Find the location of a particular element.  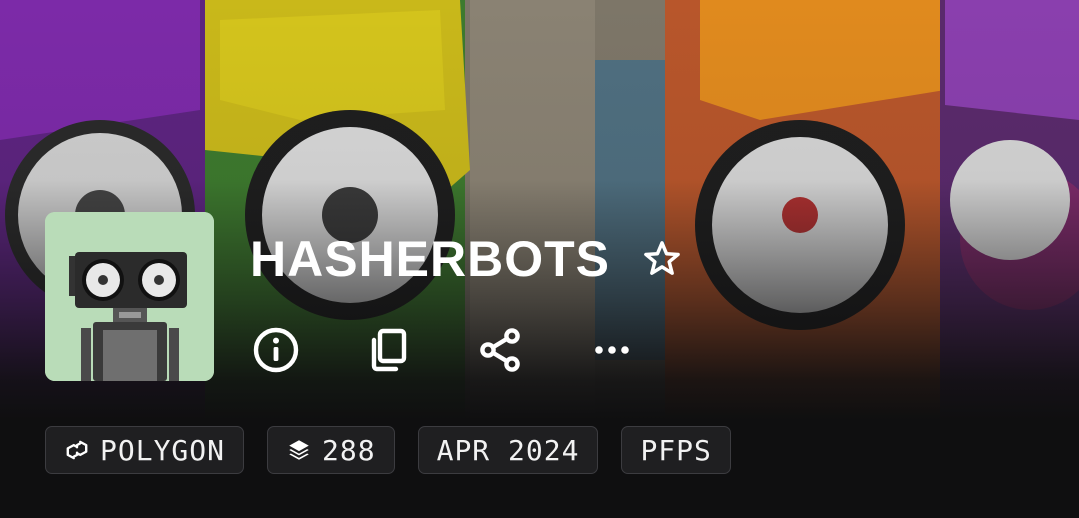

collection-tags: POLYGON 288 APR 2024 PFPS is located at coordinates (388, 450).